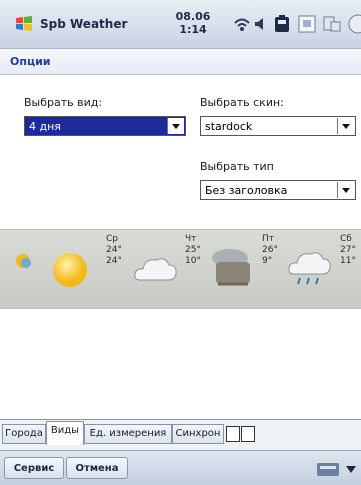 This screenshot has height=485, width=361. I want to click on battery-icon, so click(282, 24).